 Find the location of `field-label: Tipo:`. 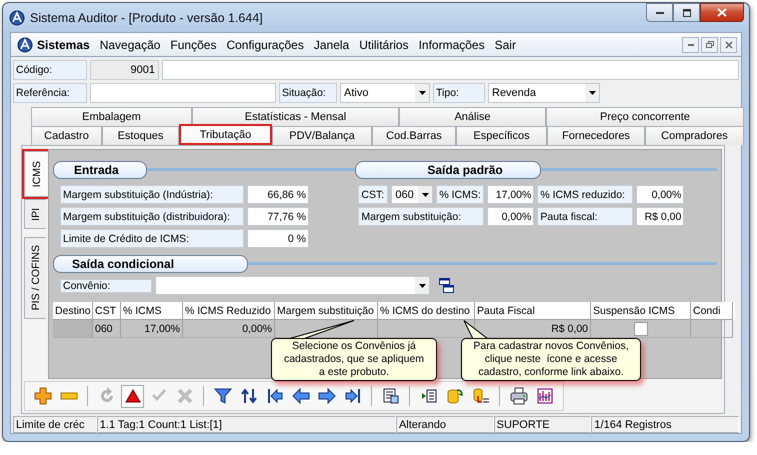

field-label: Tipo: is located at coordinates (459, 93).